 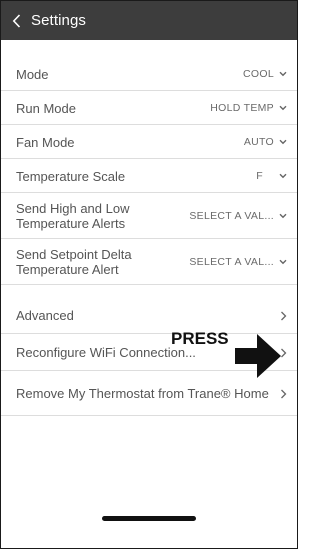 I want to click on label-line: Temperature Alerts, so click(x=71, y=223).